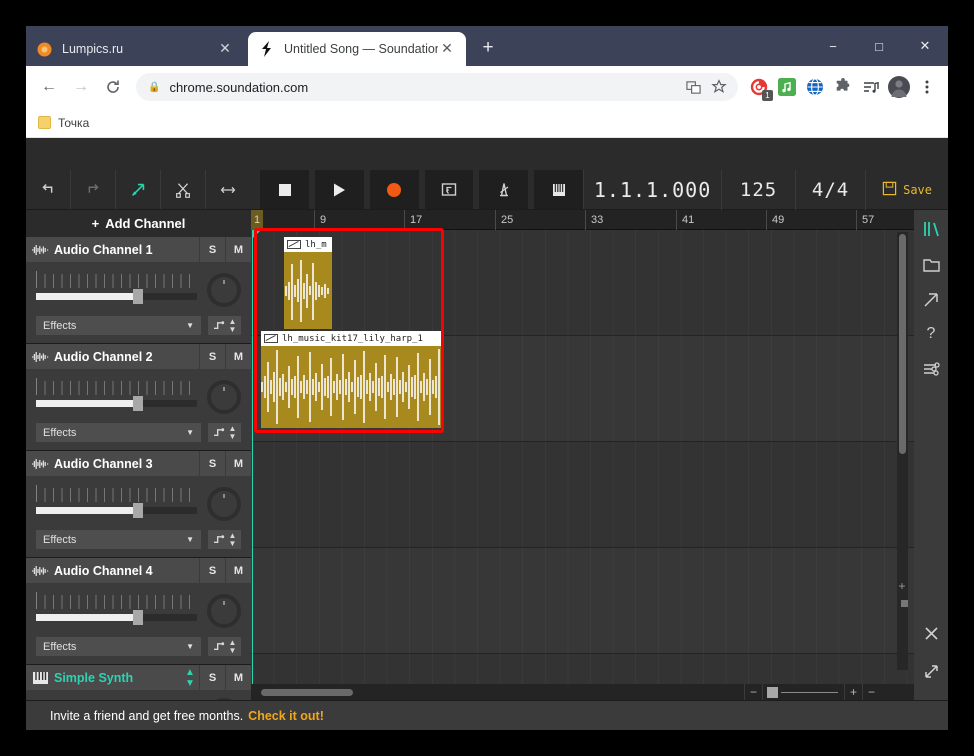 This screenshot has width=974, height=756. I want to click on record-button, so click(394, 189).